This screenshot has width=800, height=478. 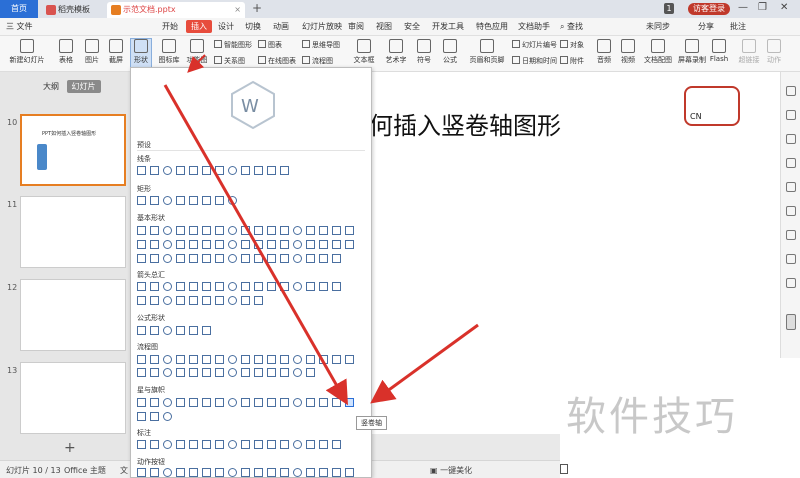 What do you see at coordinates (199, 26) in the screenshot?
I see `menu-insert: 插入` at bounding box center [199, 26].